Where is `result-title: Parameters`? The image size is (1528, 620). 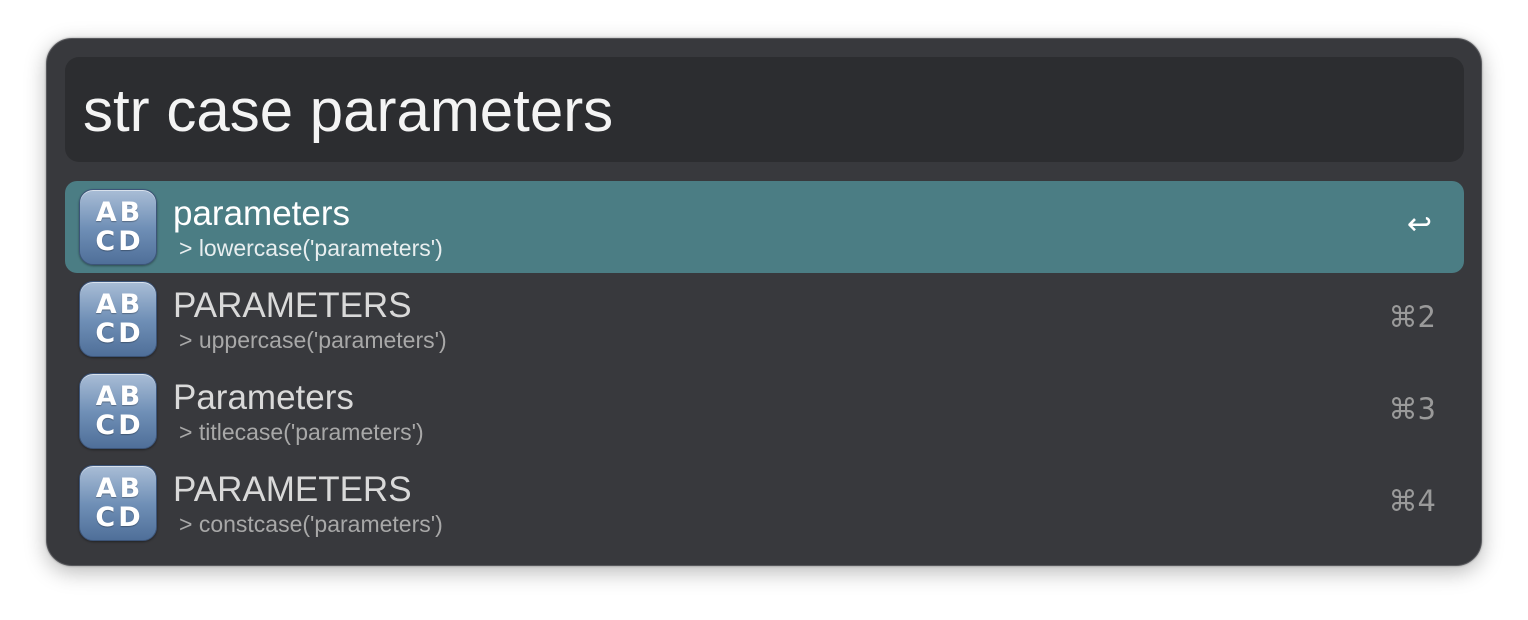
result-title: Parameters is located at coordinates (263, 397).